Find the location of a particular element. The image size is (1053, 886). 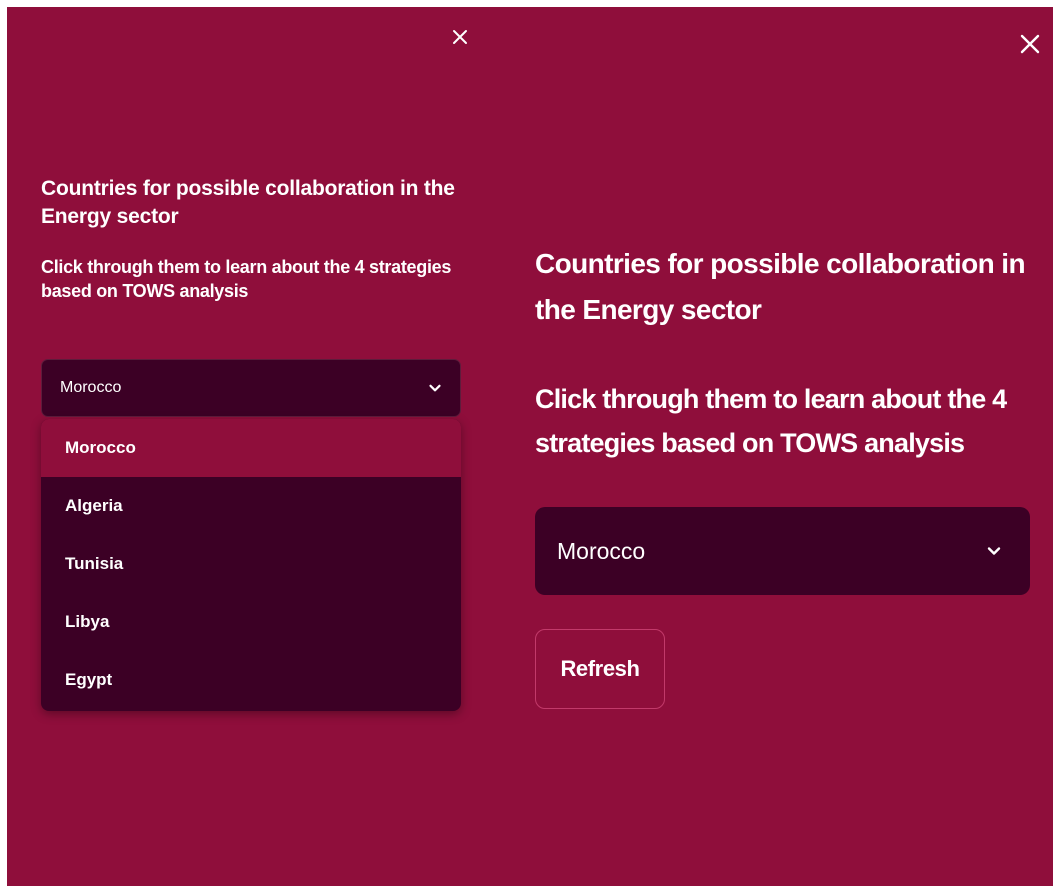

dropdown-option-algeria: Algeria is located at coordinates (251, 506).